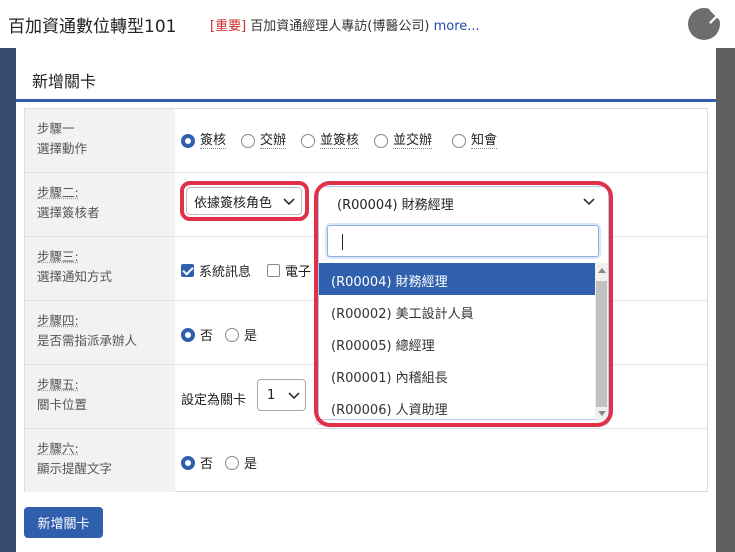 Image resolution: width=735 pixels, height=552 pixels. What do you see at coordinates (58, 384) in the screenshot?
I see `step5-title: 步驟五:` at bounding box center [58, 384].